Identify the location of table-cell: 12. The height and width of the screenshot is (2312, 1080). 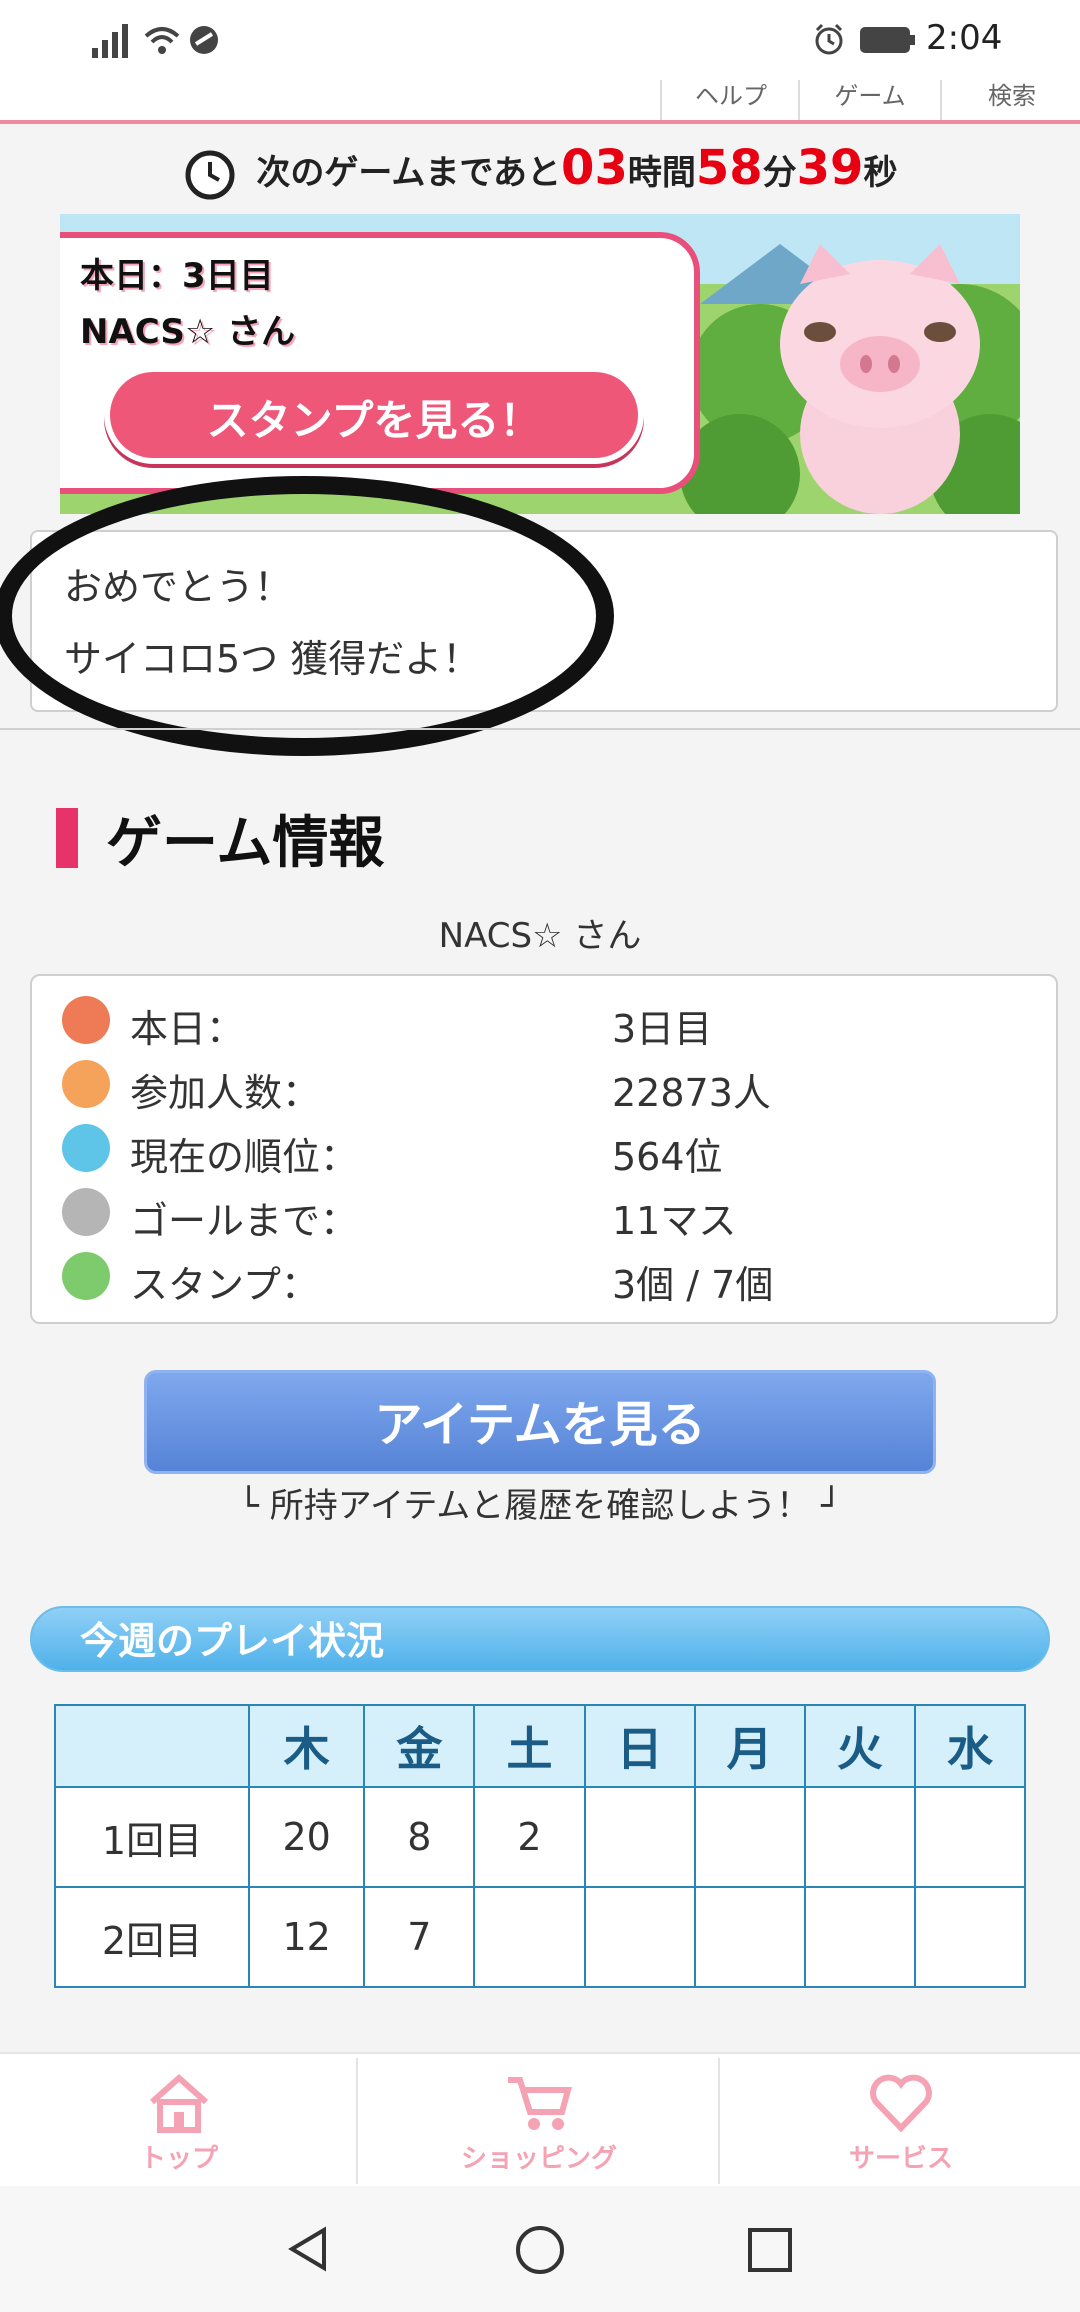
(306, 1937).